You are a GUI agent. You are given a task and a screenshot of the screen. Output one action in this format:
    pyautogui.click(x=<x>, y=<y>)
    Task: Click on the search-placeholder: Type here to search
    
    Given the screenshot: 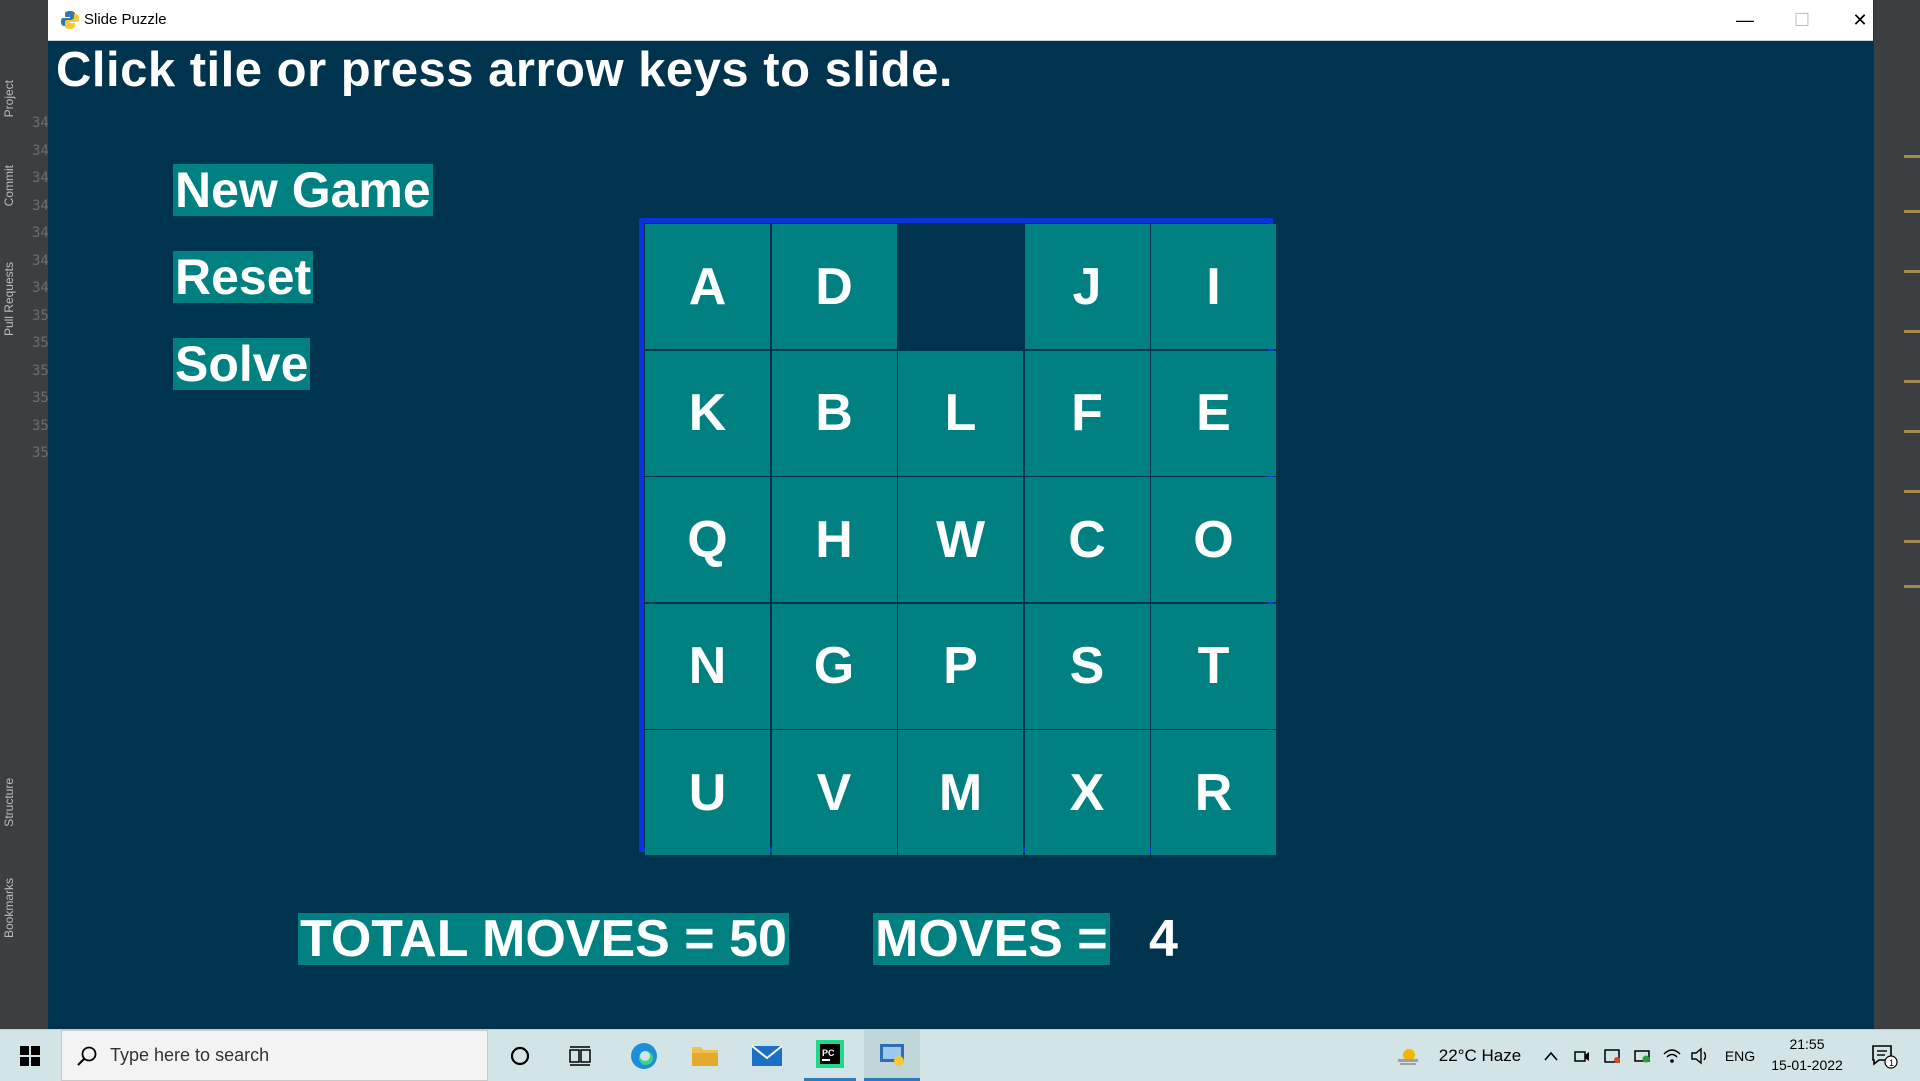 What is the action you would take?
    pyautogui.click(x=190, y=1055)
    